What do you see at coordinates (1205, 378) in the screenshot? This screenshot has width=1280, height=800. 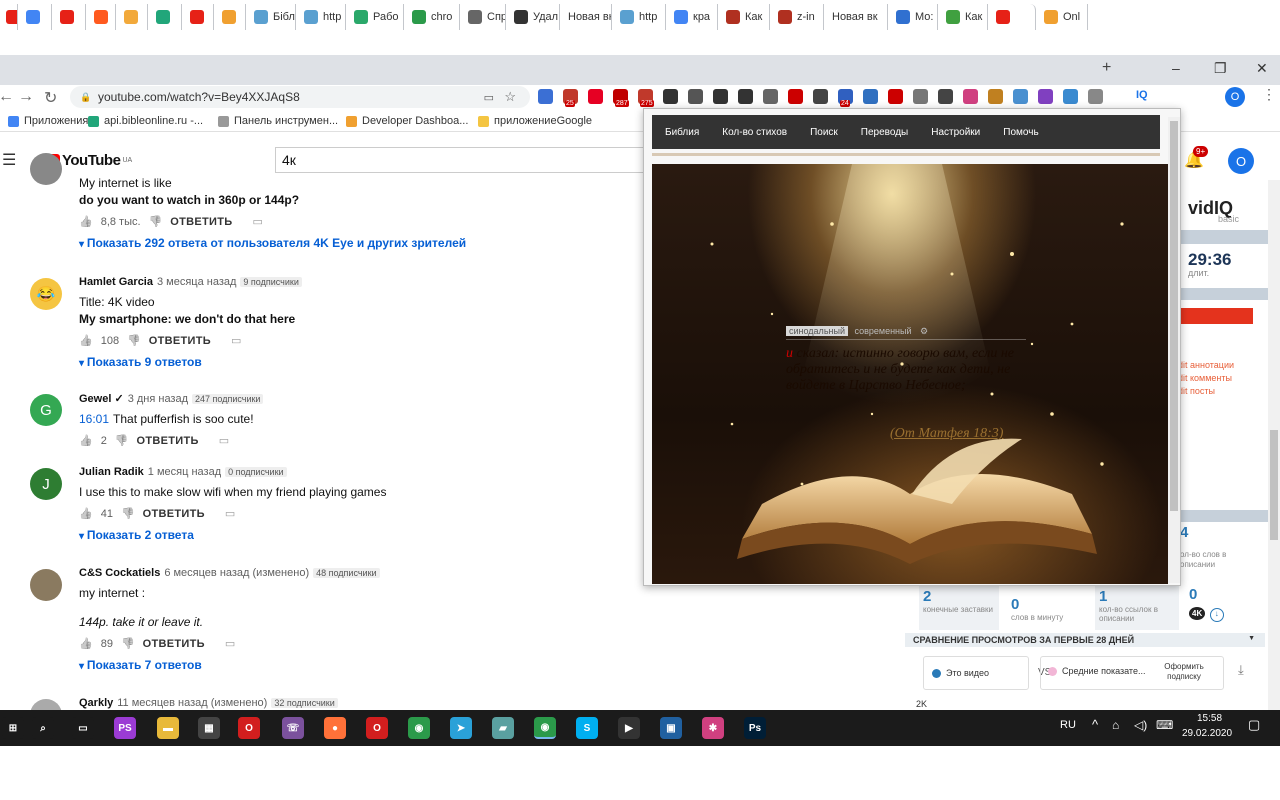 I see `vidiq-link-comments: dit комменты` at bounding box center [1205, 378].